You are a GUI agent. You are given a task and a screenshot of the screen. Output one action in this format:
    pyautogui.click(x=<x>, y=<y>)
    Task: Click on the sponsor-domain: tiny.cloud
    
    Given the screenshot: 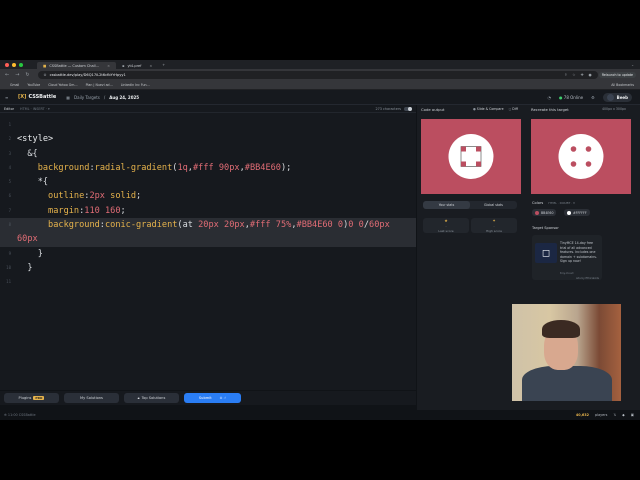 What is the action you would take?
    pyautogui.click(x=567, y=273)
    